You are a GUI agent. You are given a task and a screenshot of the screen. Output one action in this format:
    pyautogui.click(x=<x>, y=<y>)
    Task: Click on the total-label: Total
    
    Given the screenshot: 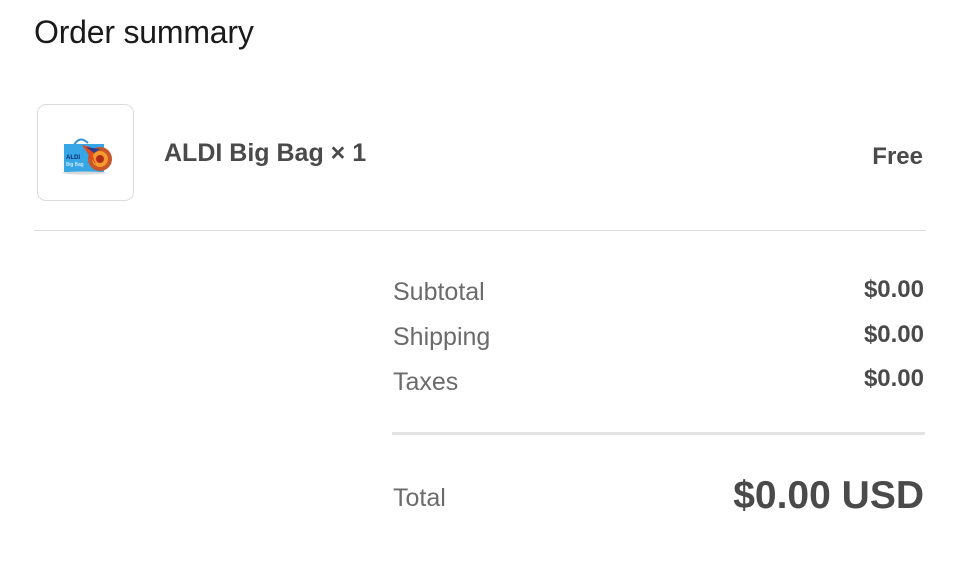 What is the action you would take?
    pyautogui.click(x=419, y=498)
    